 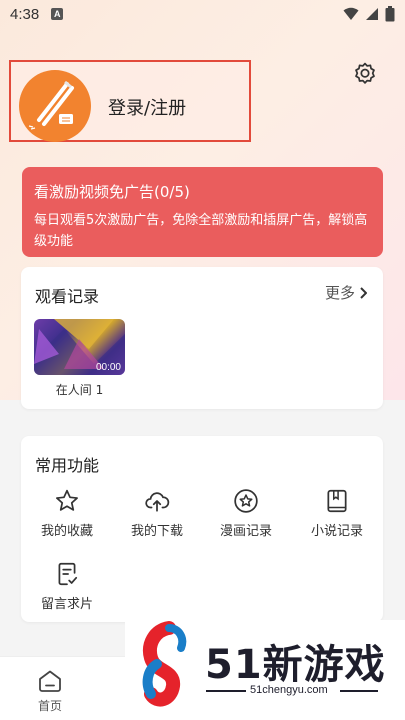 What do you see at coordinates (337, 501) in the screenshot?
I see `book-icon` at bounding box center [337, 501].